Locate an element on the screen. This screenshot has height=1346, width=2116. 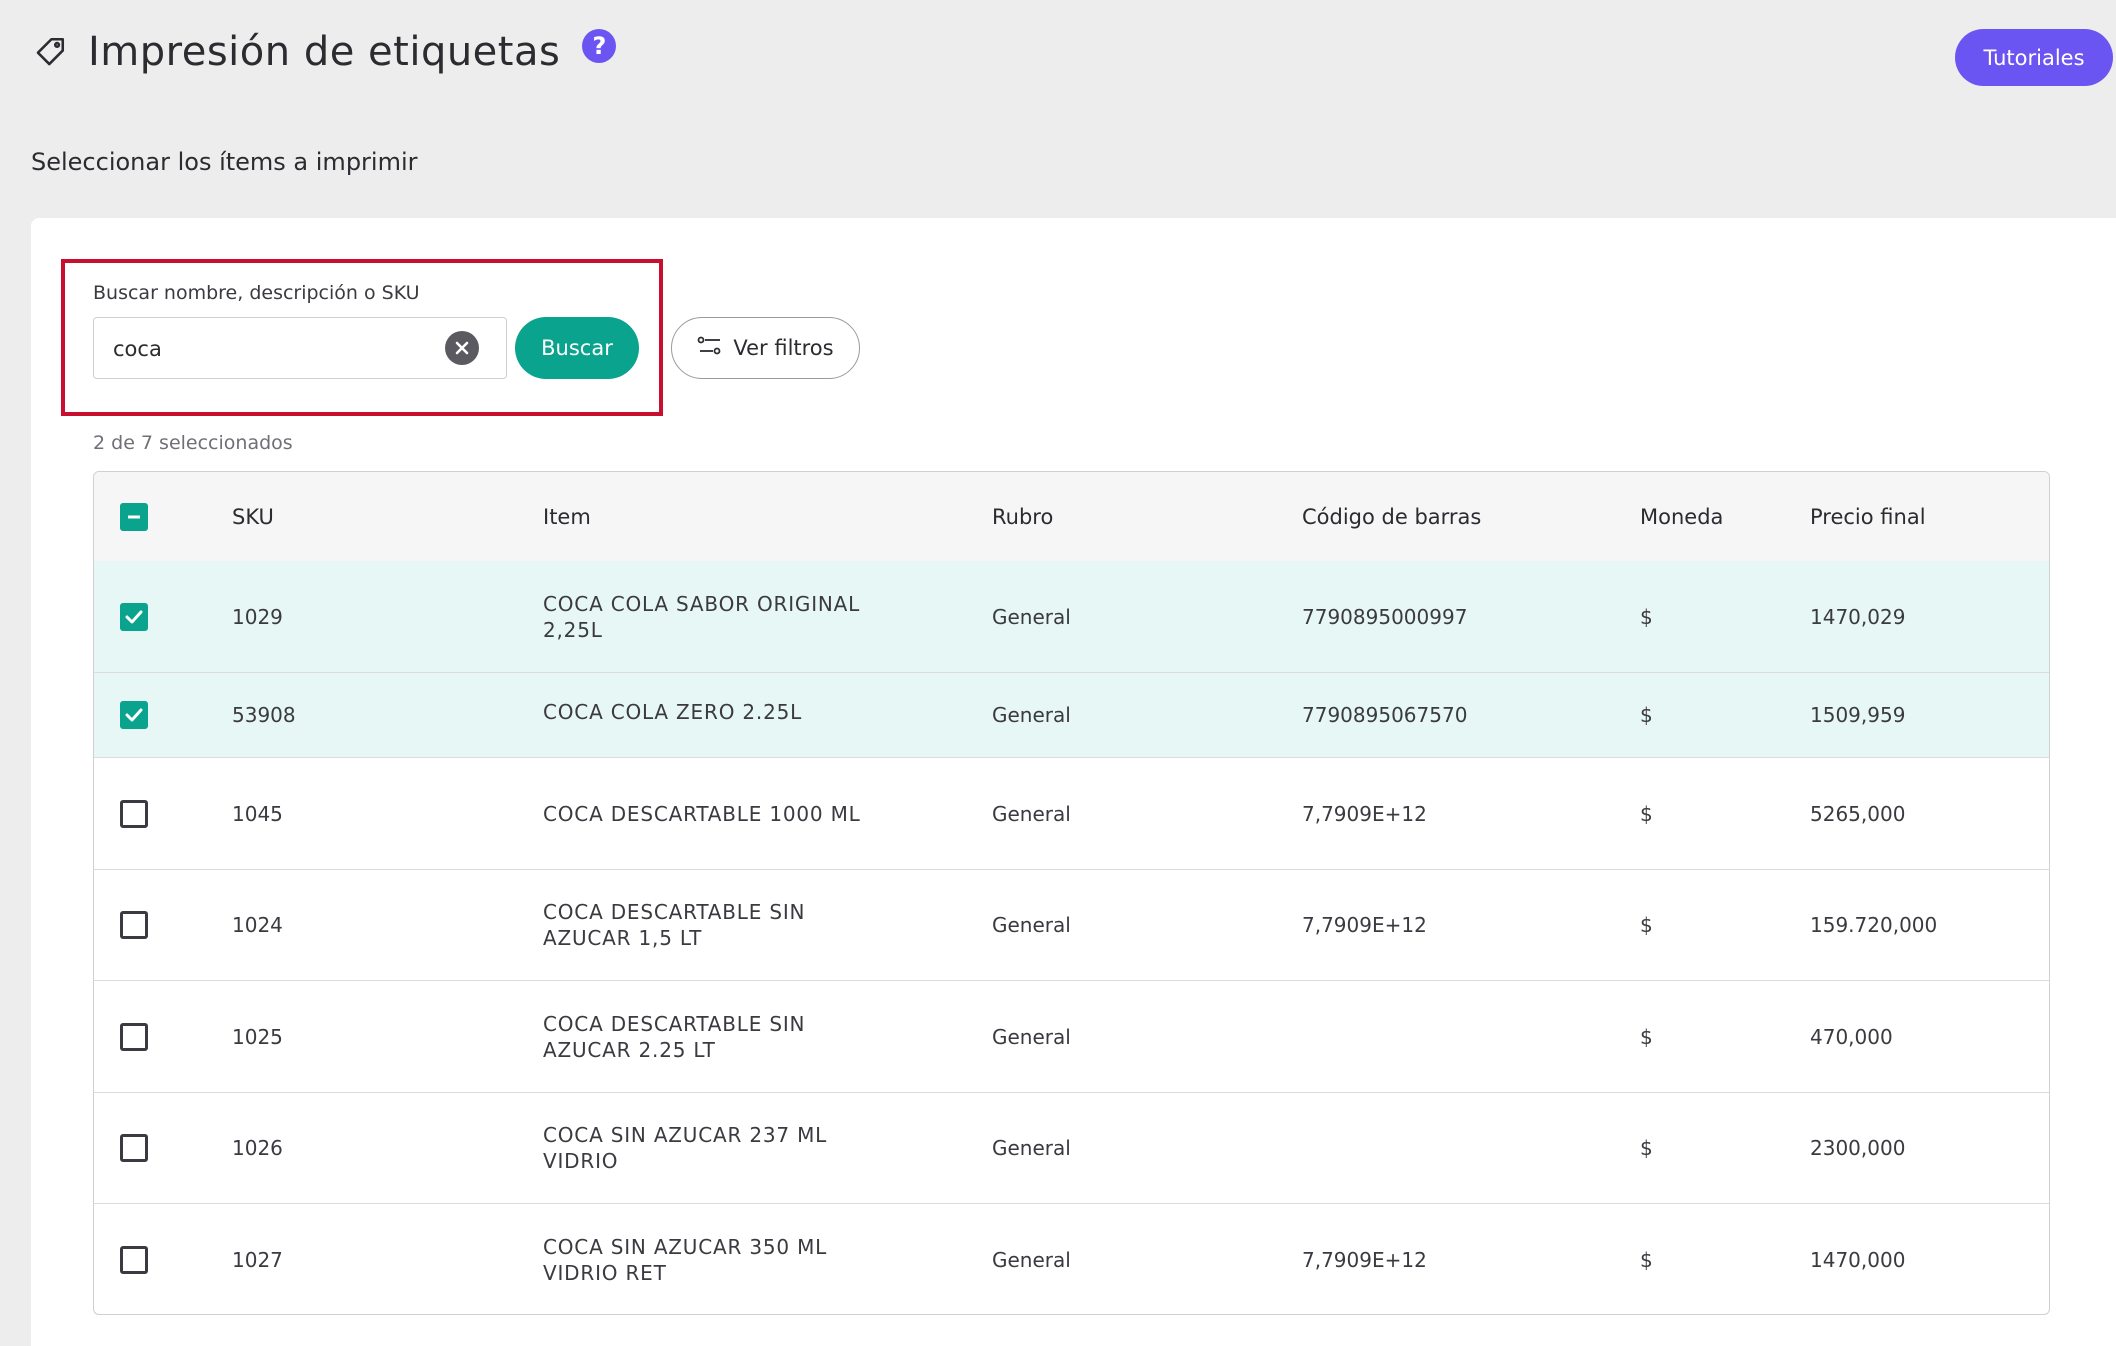
column-header-item: Item is located at coordinates (567, 516).